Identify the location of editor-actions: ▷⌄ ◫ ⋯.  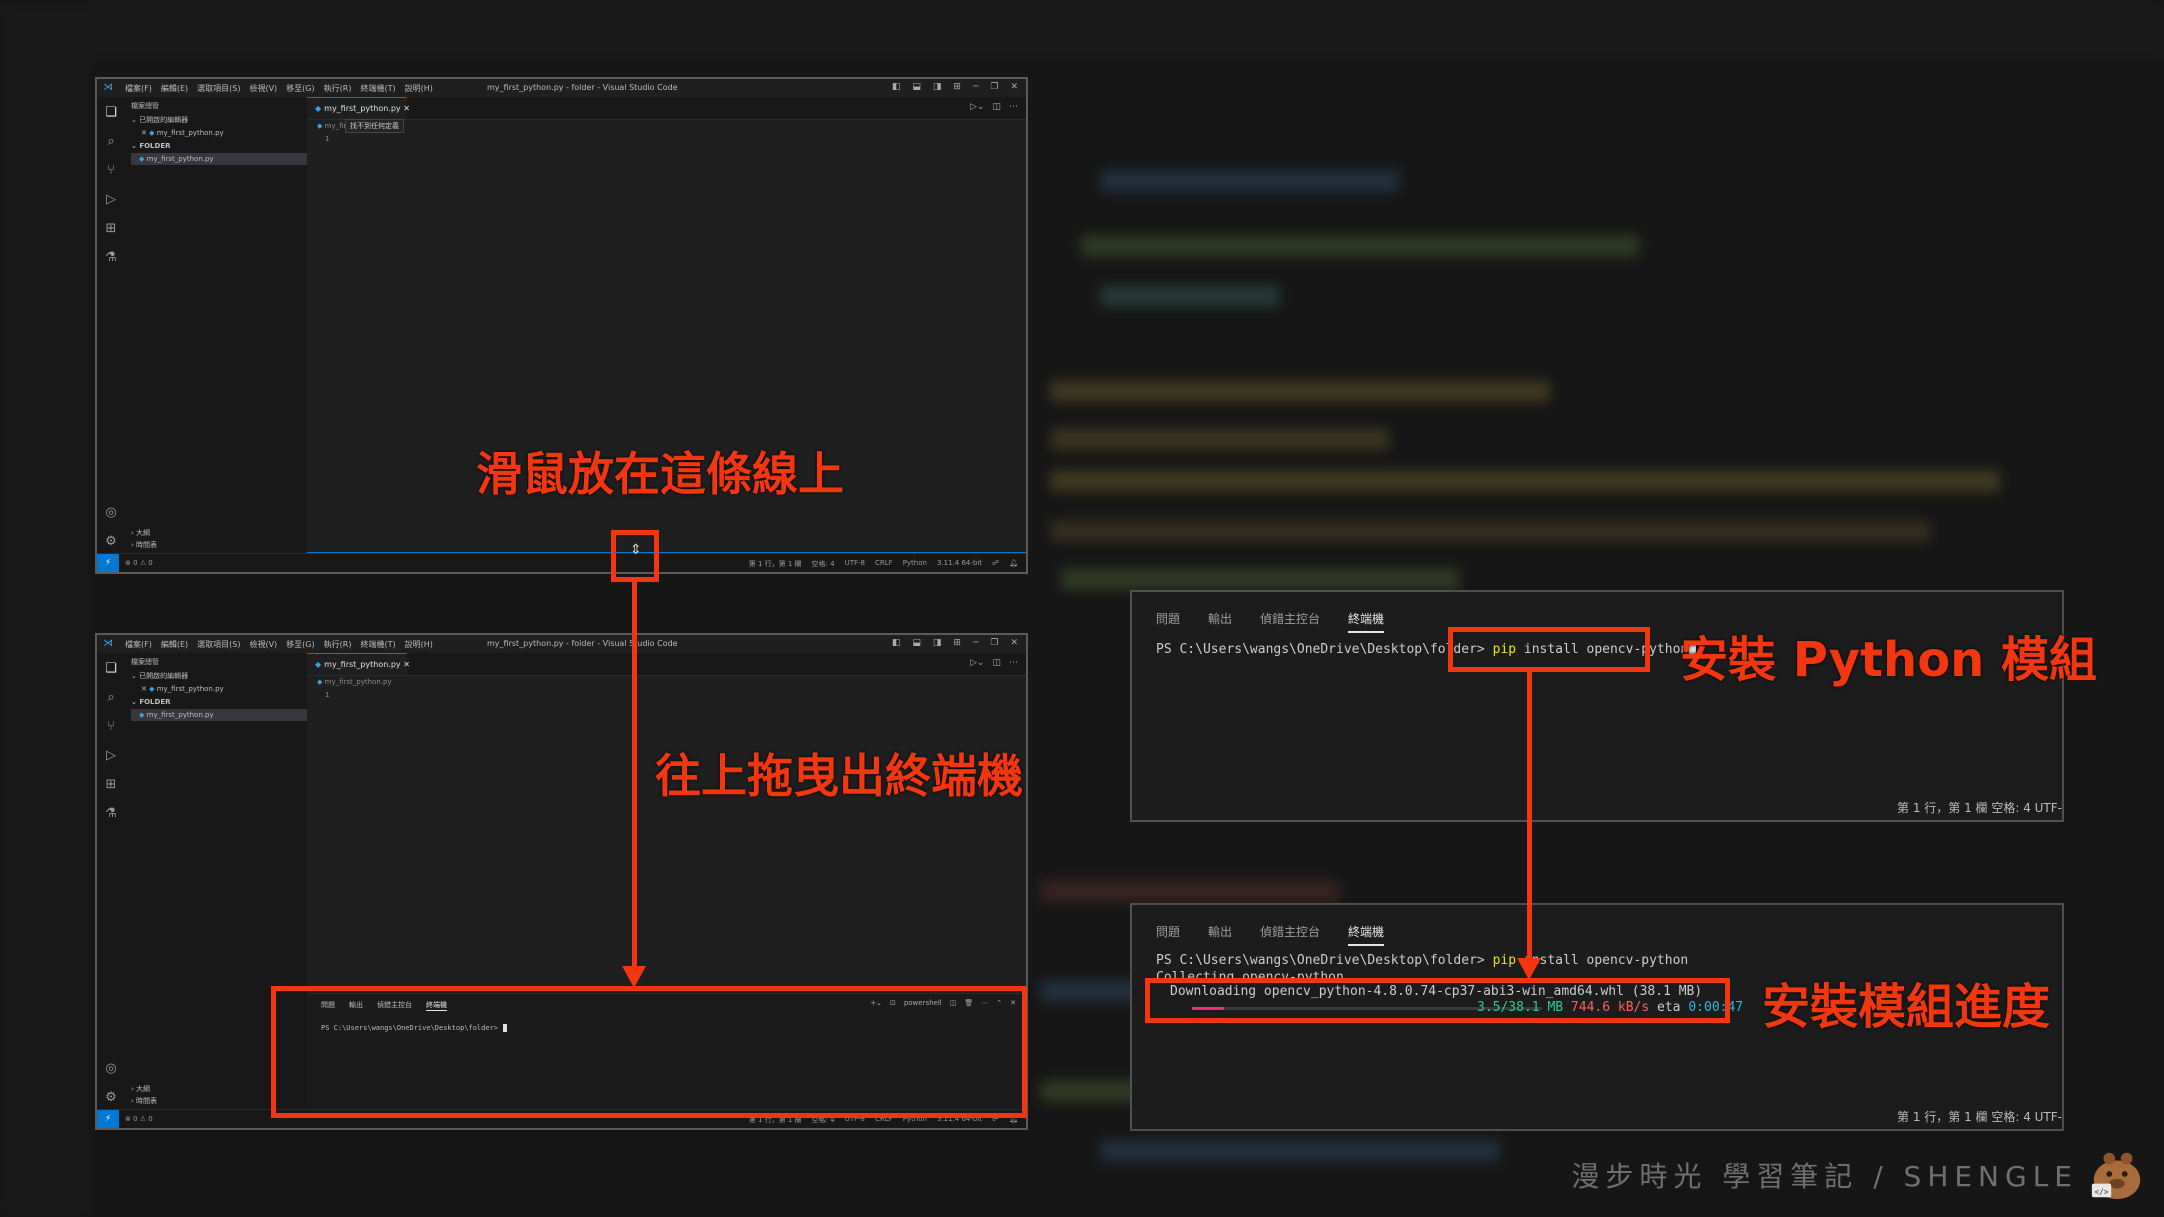
(994, 663).